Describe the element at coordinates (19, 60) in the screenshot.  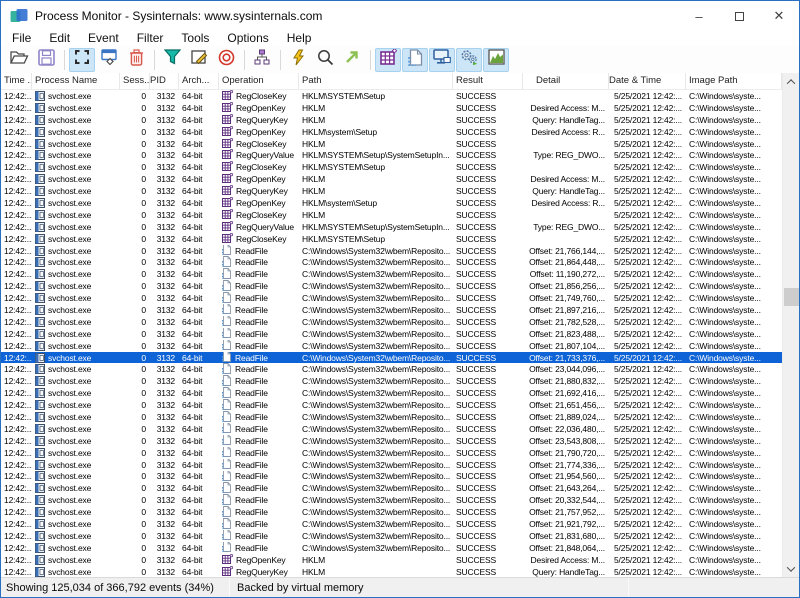
I see `open-button` at that location.